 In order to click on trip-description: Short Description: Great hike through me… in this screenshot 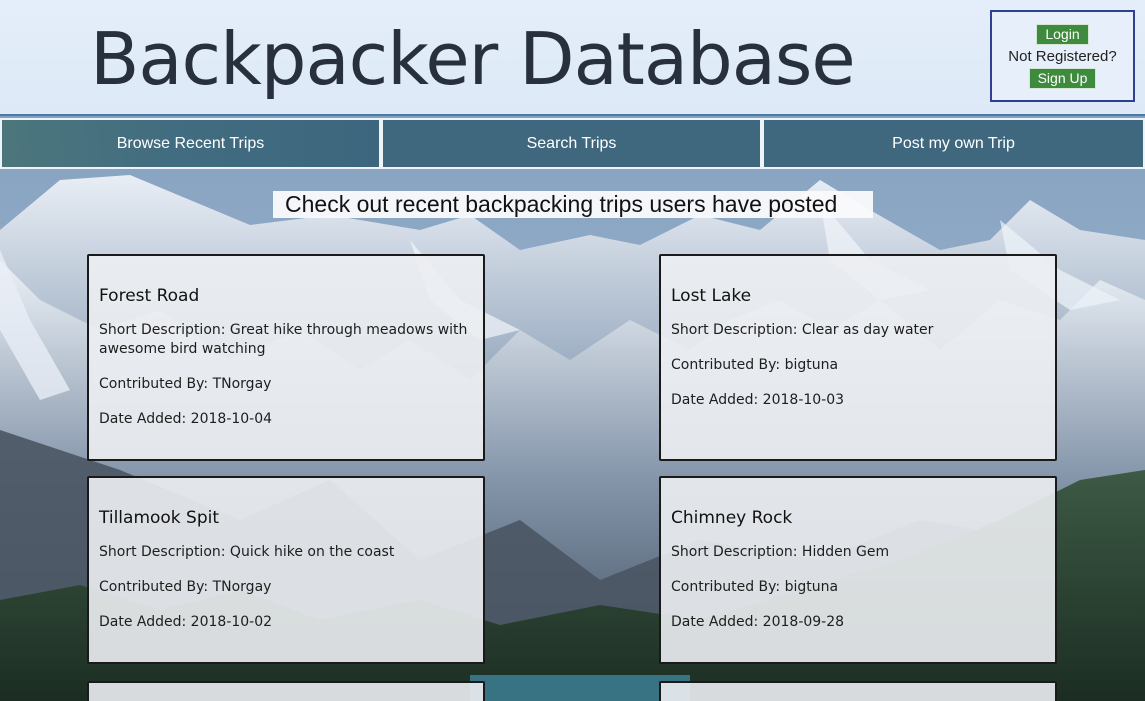, I will do `click(283, 339)`.